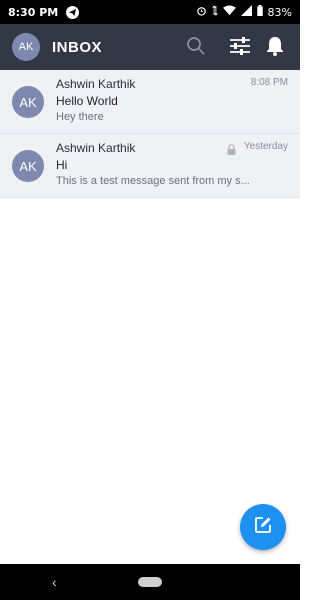  I want to click on account-avatar: AK, so click(26, 47).